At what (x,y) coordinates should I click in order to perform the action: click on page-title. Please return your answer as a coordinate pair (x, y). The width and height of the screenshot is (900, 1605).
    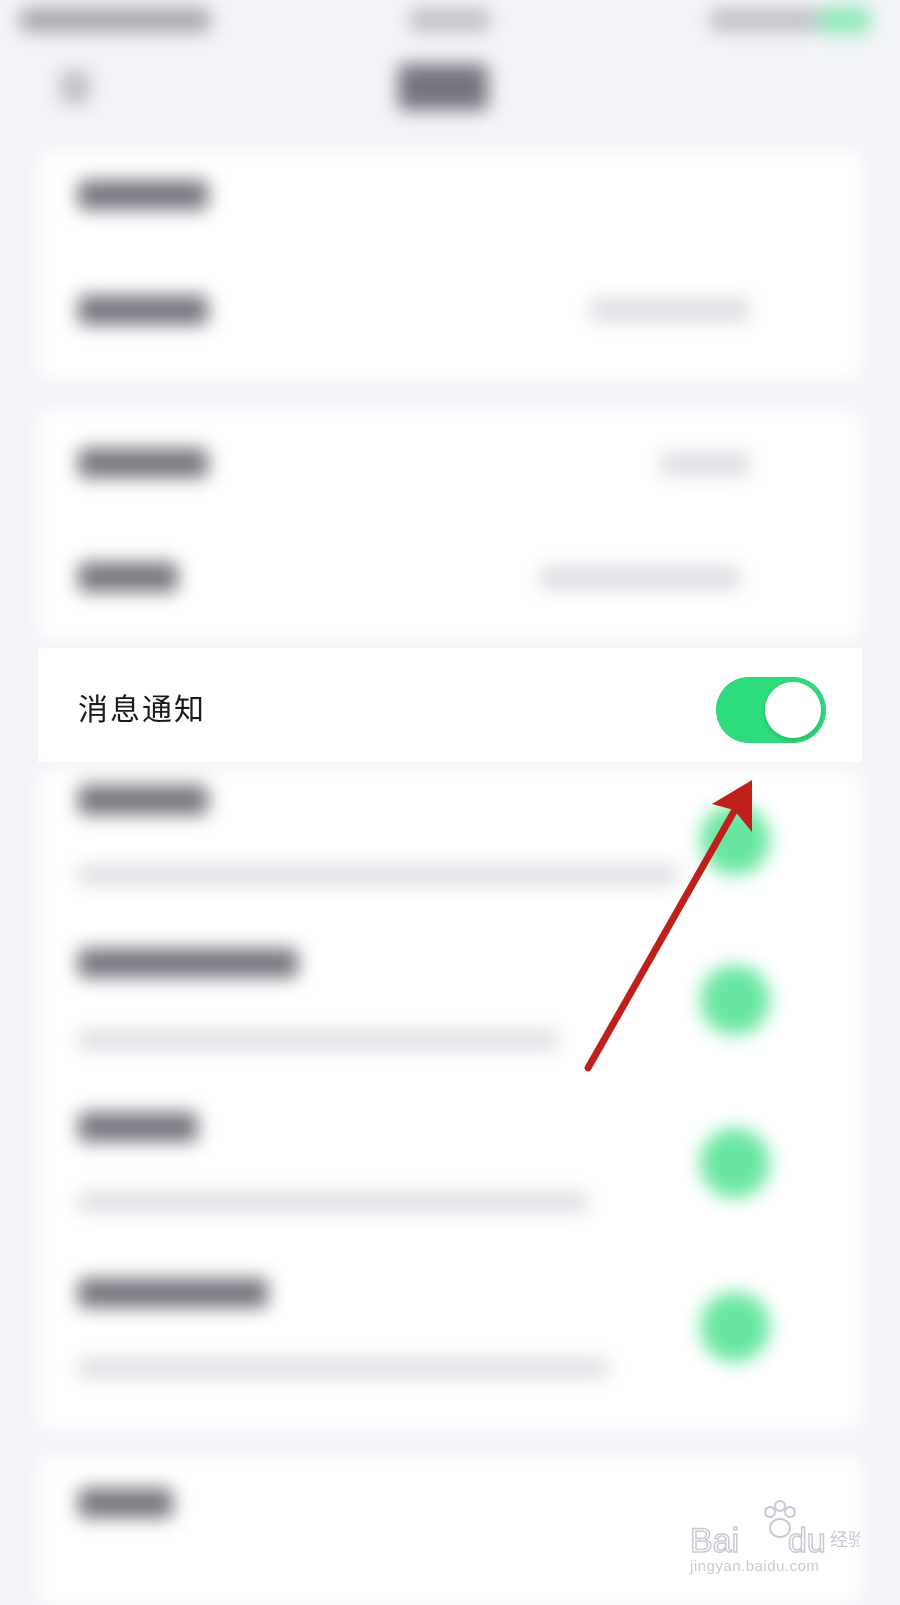
    Looking at the image, I should click on (443, 87).